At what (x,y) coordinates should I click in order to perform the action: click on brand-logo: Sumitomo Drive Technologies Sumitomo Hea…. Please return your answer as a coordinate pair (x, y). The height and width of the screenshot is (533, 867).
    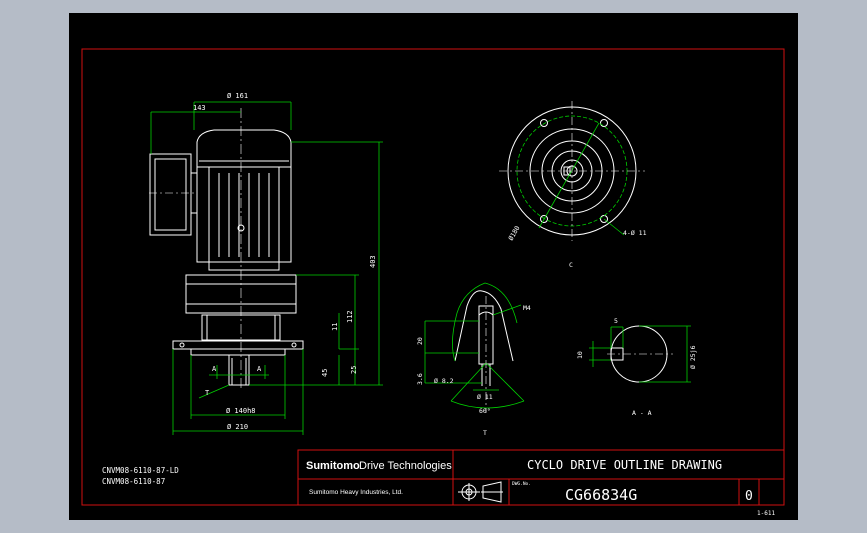
    Looking at the image, I should click on (379, 478).